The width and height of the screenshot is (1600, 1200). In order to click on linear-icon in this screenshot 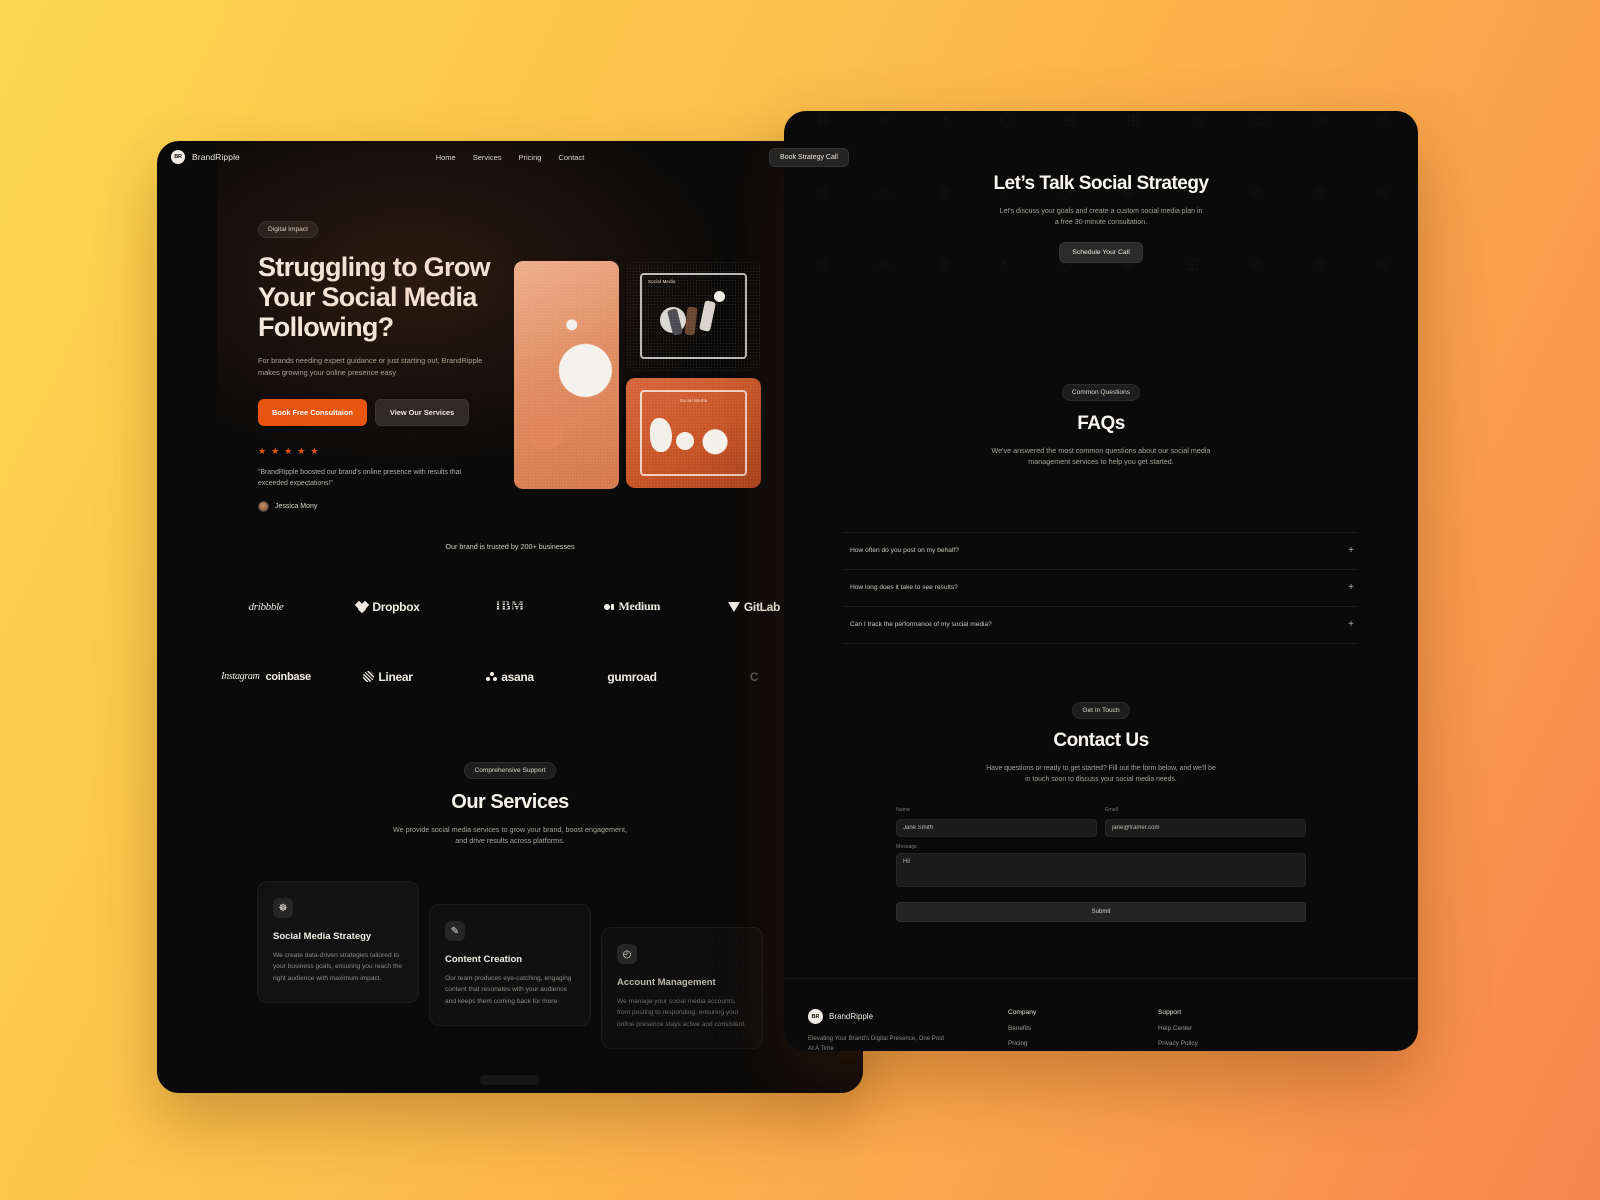, I will do `click(369, 677)`.